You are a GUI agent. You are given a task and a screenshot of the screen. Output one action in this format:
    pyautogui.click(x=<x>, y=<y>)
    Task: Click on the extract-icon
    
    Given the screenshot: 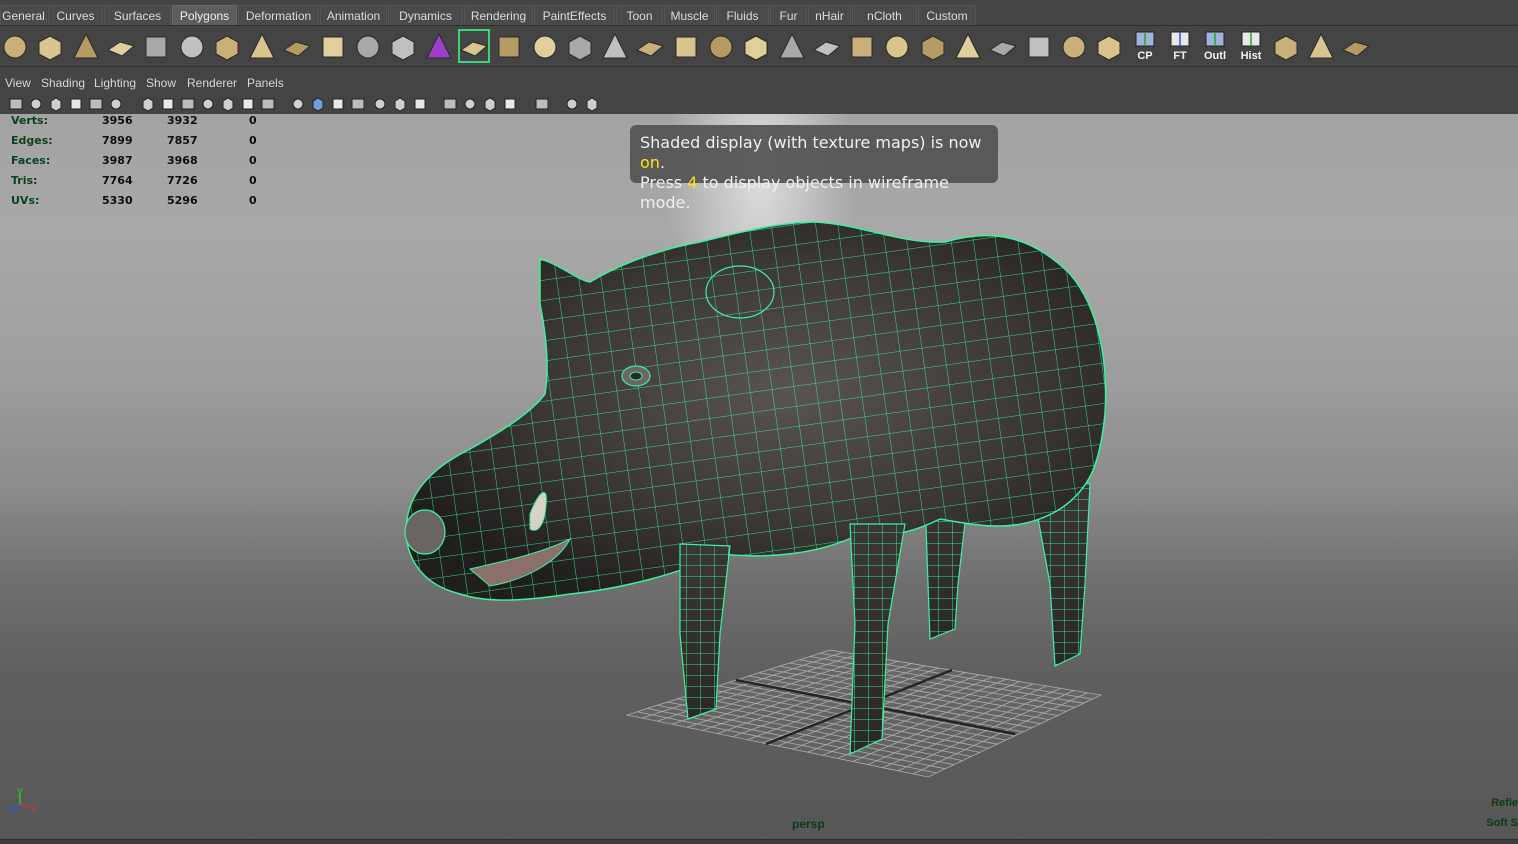 What is the action you would take?
    pyautogui.click(x=862, y=46)
    